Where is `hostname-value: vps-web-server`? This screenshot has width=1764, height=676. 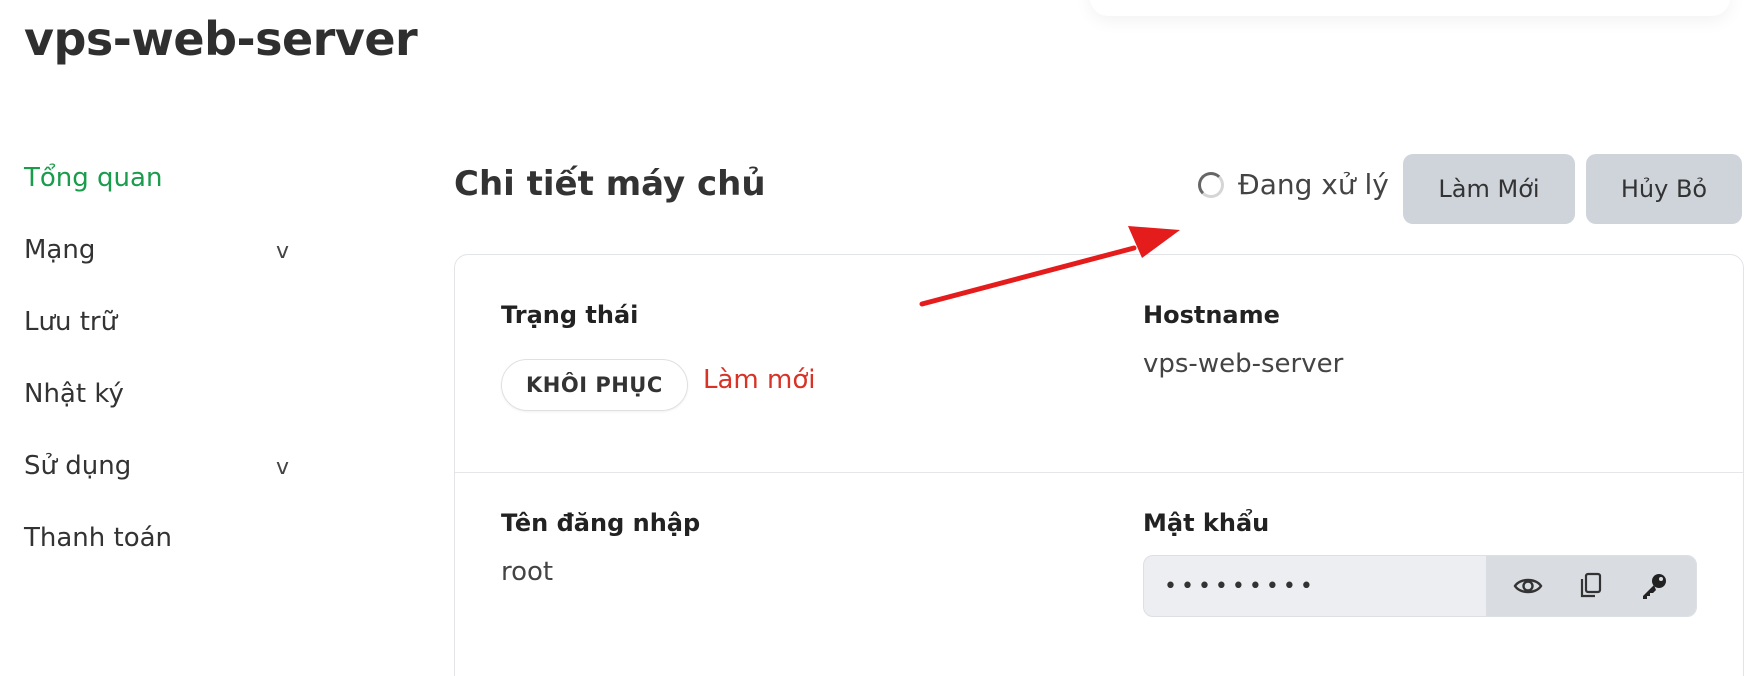 hostname-value: vps-web-server is located at coordinates (1243, 364).